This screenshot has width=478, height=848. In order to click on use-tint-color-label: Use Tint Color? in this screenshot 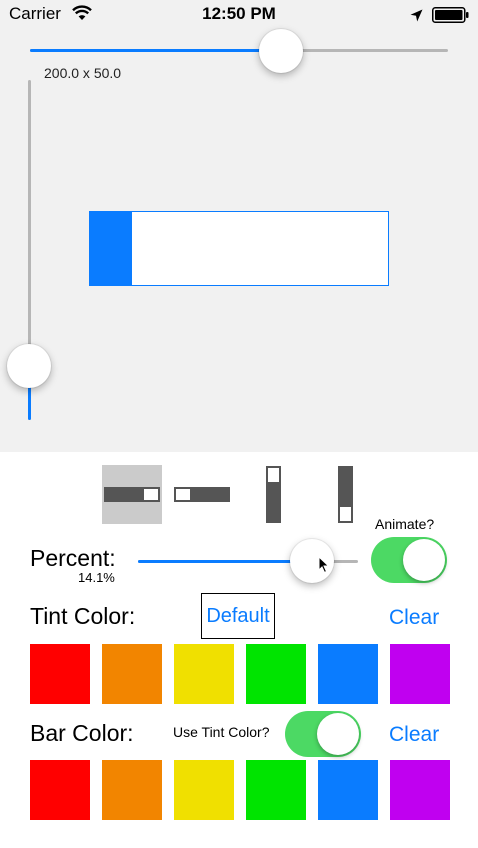, I will do `click(221, 732)`.